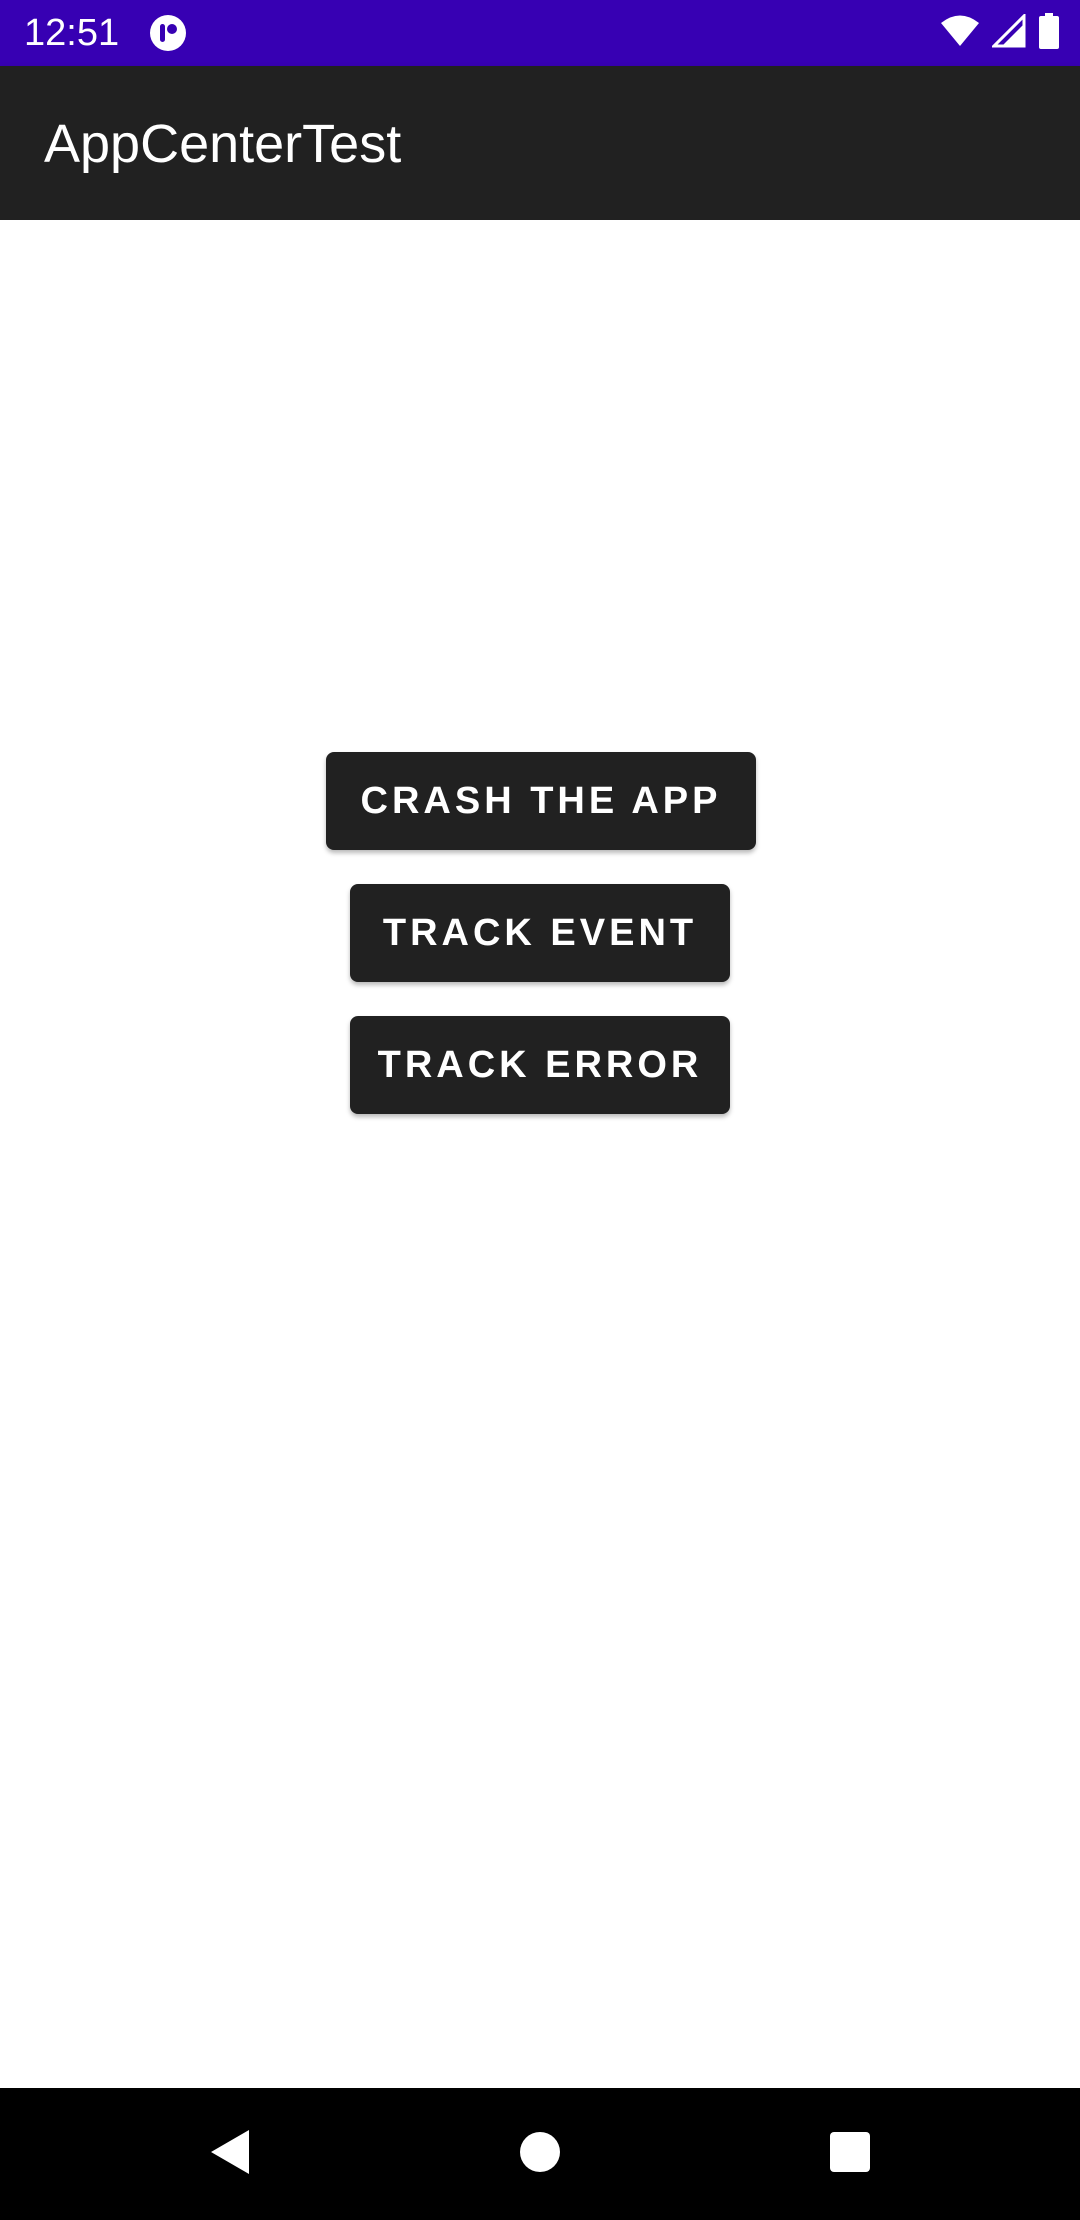 This screenshot has width=1080, height=2220. What do you see at coordinates (540, 143) in the screenshot?
I see `app-bar: AppCenterTest` at bounding box center [540, 143].